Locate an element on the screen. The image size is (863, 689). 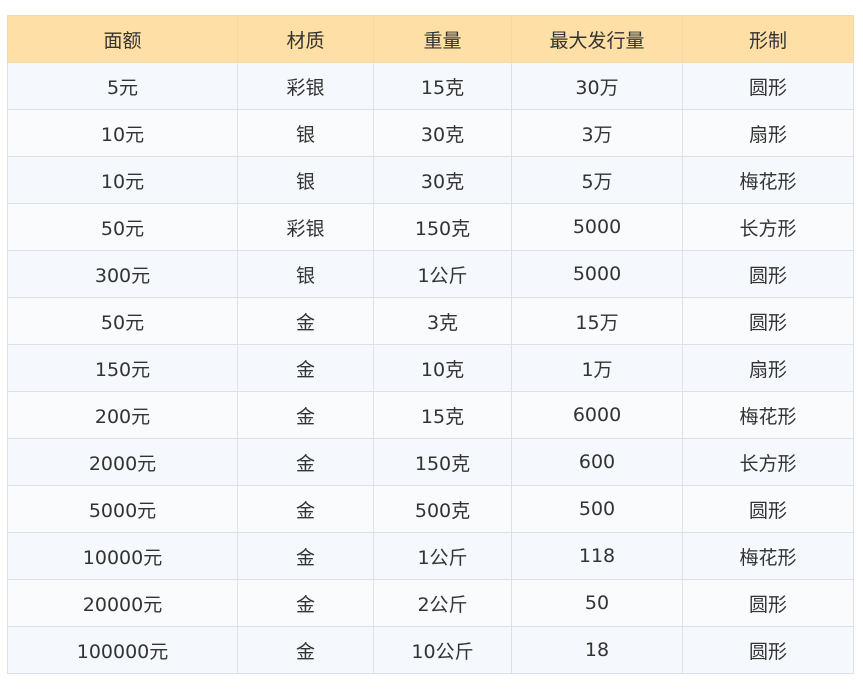
cell-weight: 500克 is located at coordinates (442, 509).